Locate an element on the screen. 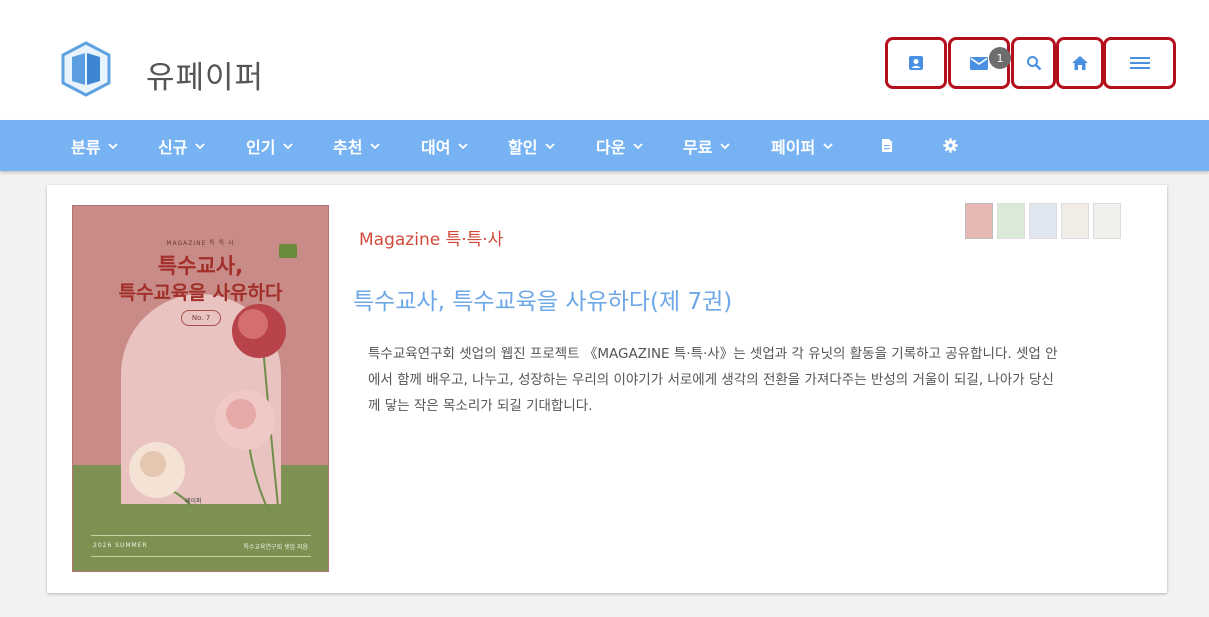 This screenshot has width=1209, height=617. mail-icon is located at coordinates (979, 63).